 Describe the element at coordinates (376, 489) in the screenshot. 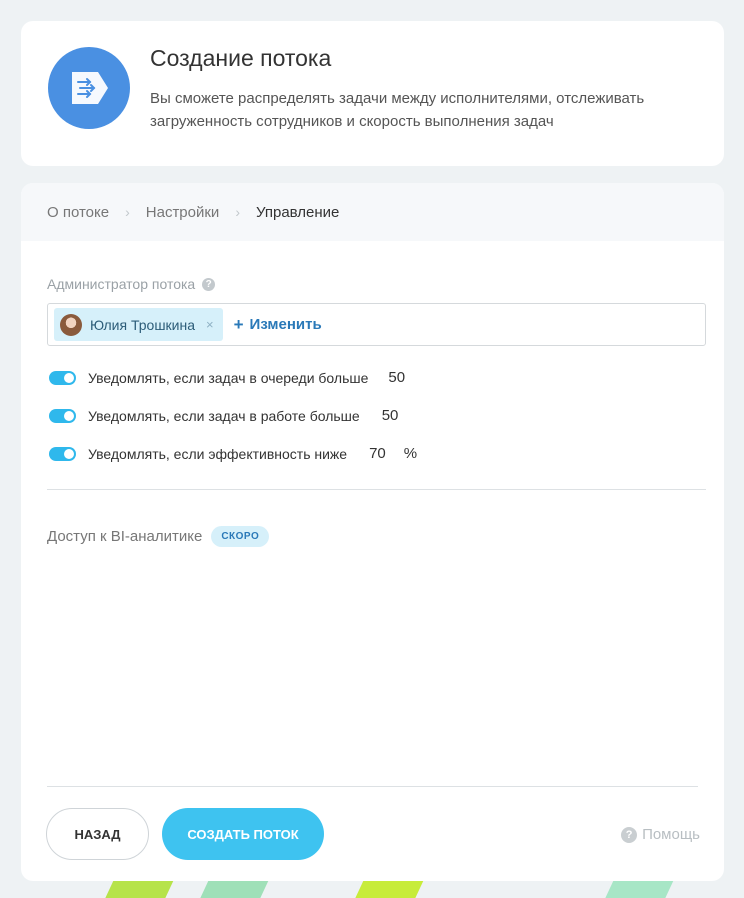

I see `section-divider` at that location.